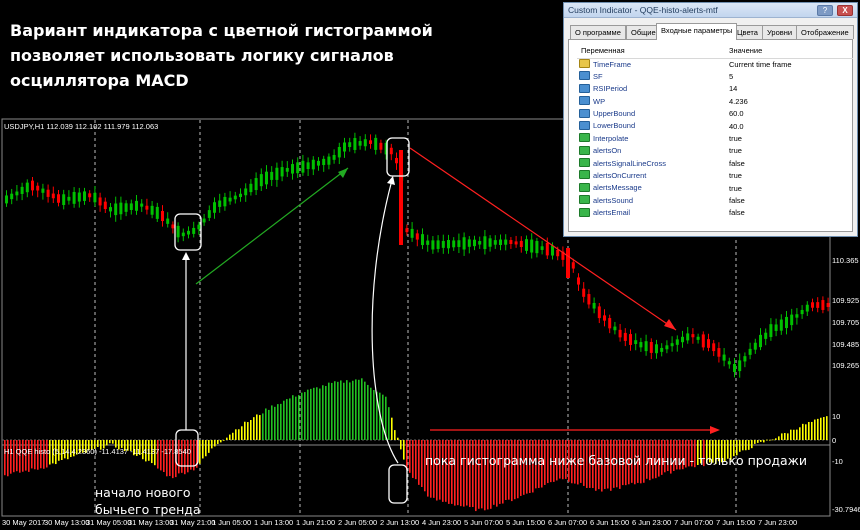 This screenshot has width=860, height=530. I want to click on time-label: 1 Jun 05:00, so click(232, 522).